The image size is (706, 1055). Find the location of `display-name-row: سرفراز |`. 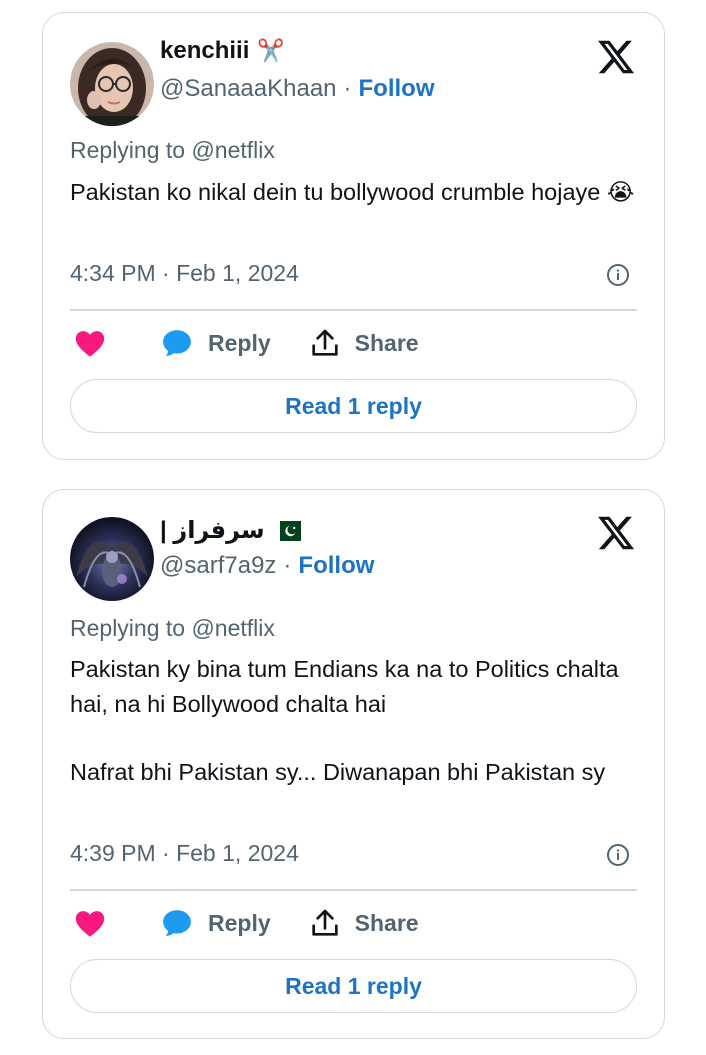

display-name-row: سرفراز | is located at coordinates (230, 530).